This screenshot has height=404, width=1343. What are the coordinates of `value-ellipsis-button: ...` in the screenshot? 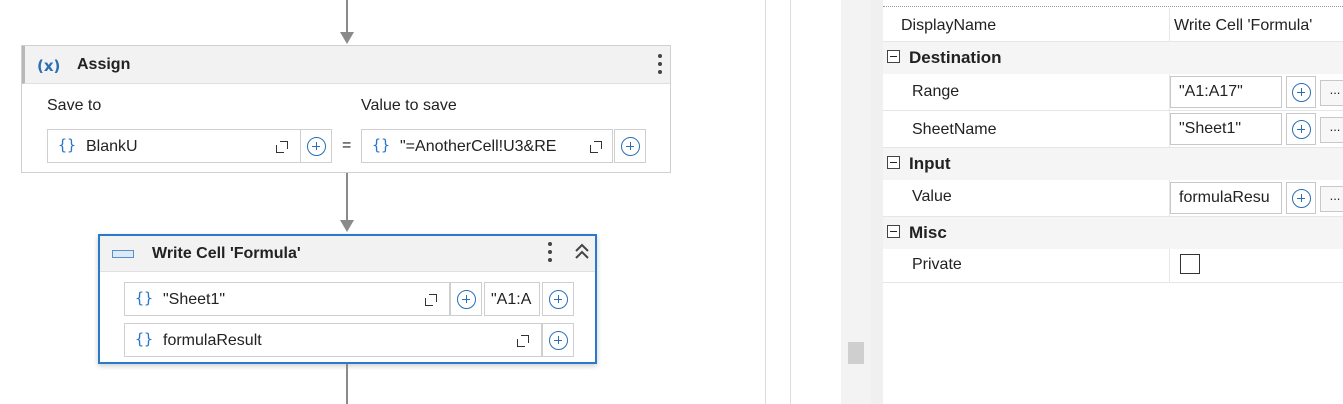 It's located at (1331, 199).